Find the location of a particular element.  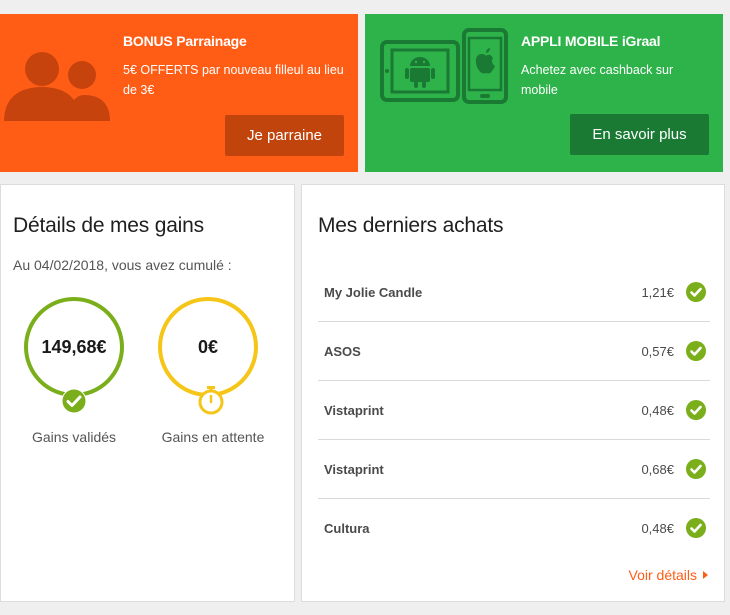

referral-title: BONUS Parrainage is located at coordinates (185, 41).